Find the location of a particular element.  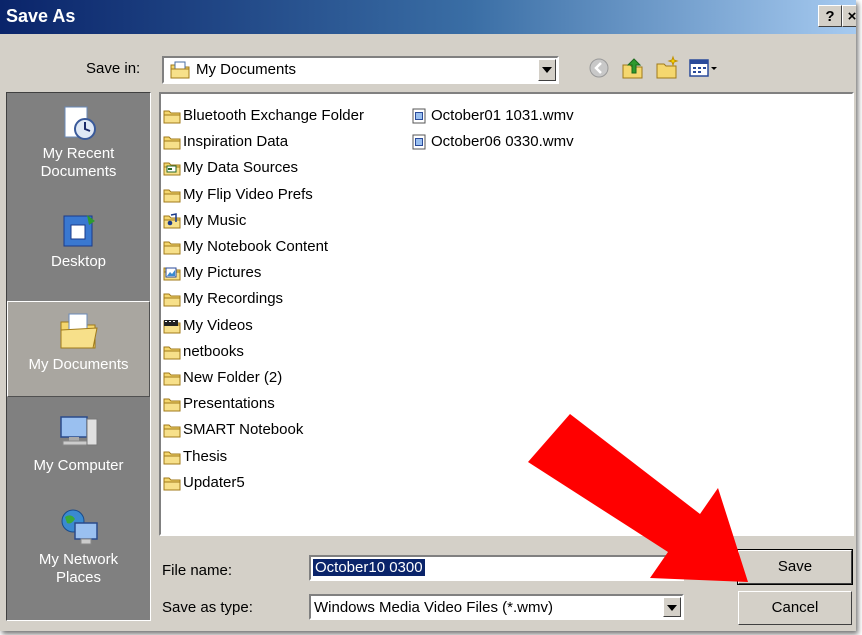

item-name: New Folder (2) is located at coordinates (233, 377).